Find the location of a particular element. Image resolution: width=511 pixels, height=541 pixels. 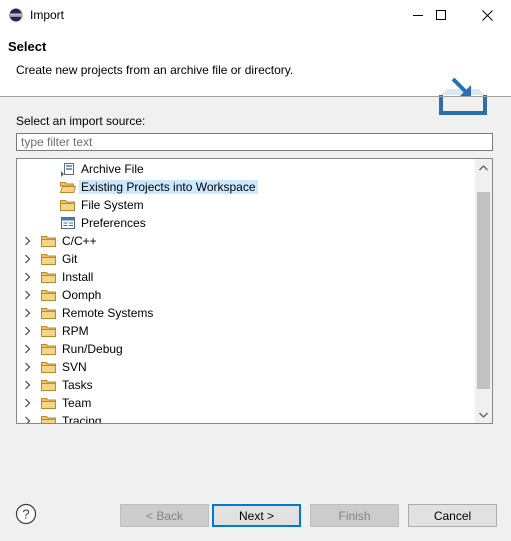

tree-item: RPM is located at coordinates (246, 331).